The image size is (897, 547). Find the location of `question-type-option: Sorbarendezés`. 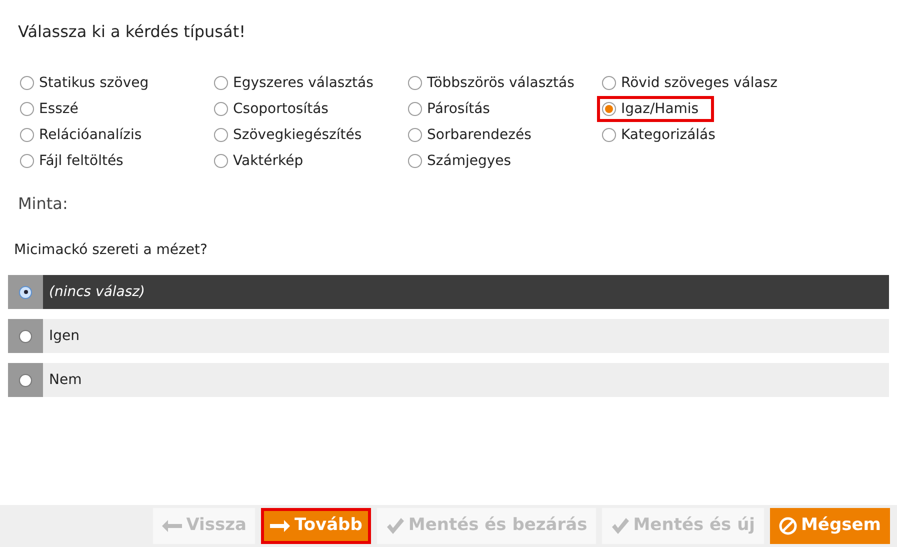

question-type-option: Sorbarendezés is located at coordinates (469, 135).